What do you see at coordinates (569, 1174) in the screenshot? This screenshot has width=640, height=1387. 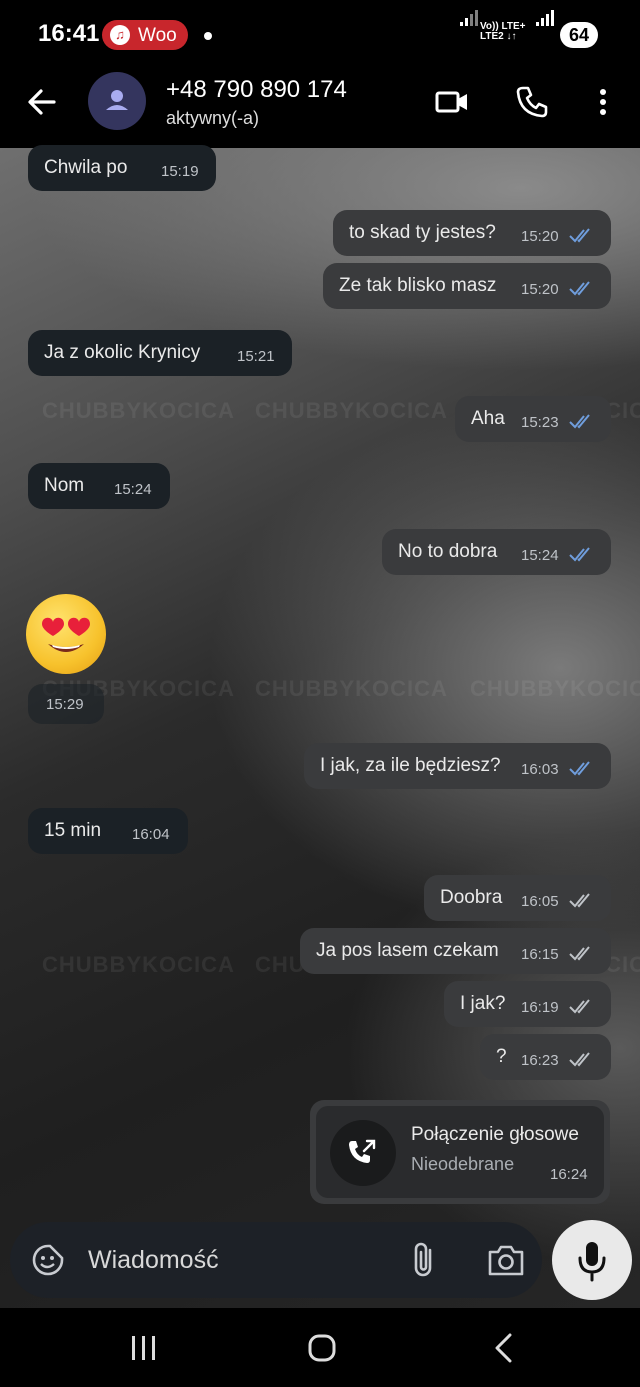 I see `call-time: 16:24` at bounding box center [569, 1174].